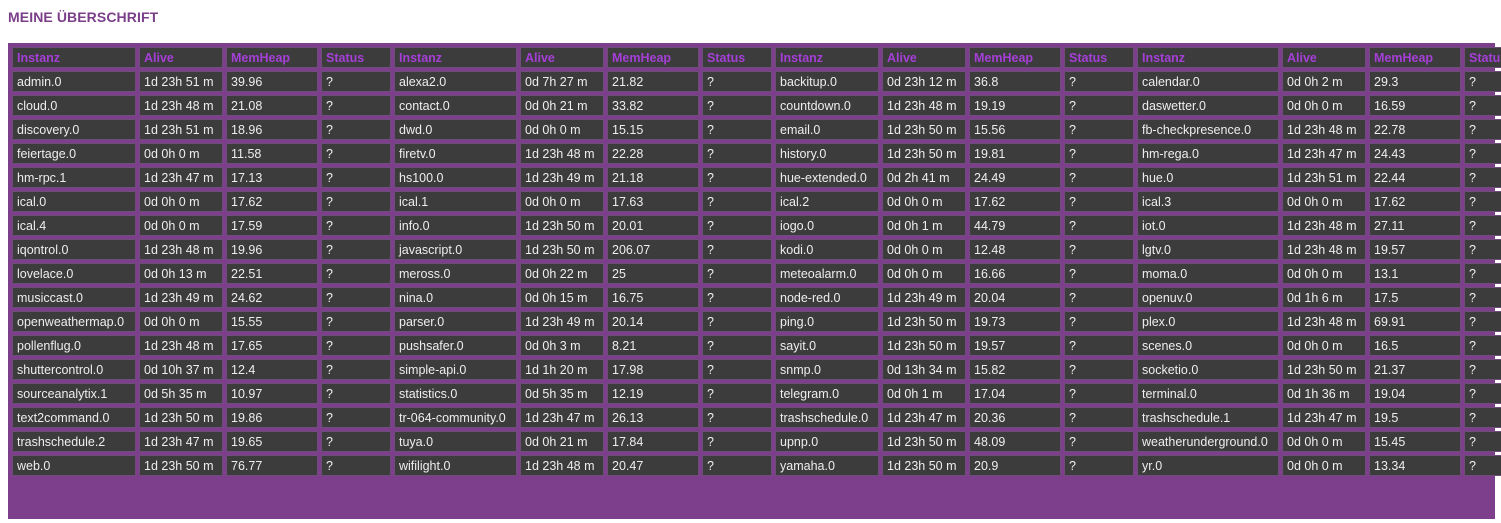 The image size is (1501, 523). What do you see at coordinates (1415, 225) in the screenshot?
I see `cell-memheap: 27.11` at bounding box center [1415, 225].